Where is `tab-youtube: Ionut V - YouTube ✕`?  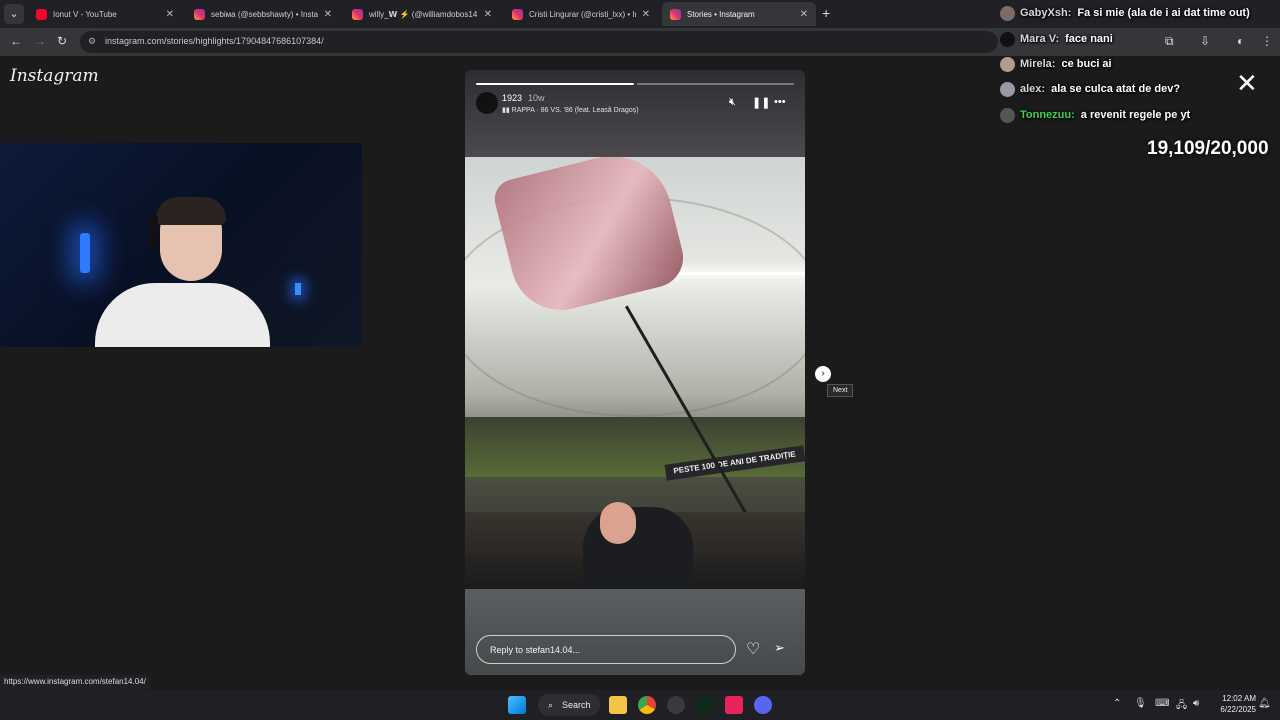
tab-youtube: Ionut V - YouTube ✕ is located at coordinates (105, 14).